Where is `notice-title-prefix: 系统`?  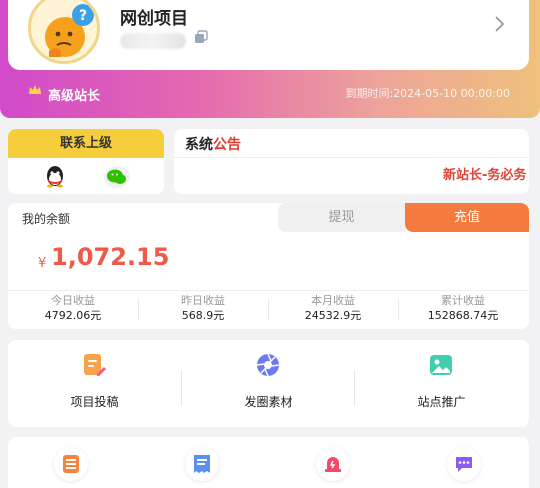
notice-title-prefix: 系统 is located at coordinates (199, 145).